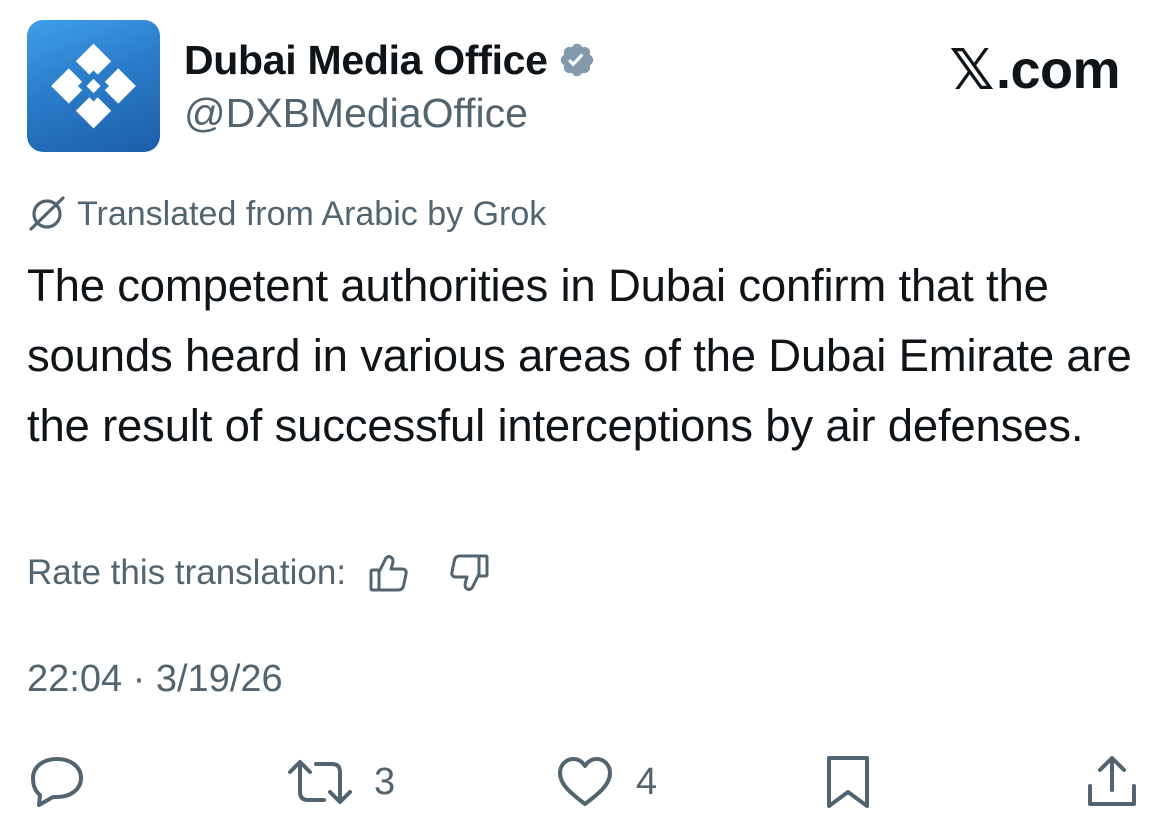 This screenshot has height=835, width=1170. I want to click on repost-icon, so click(320, 782).